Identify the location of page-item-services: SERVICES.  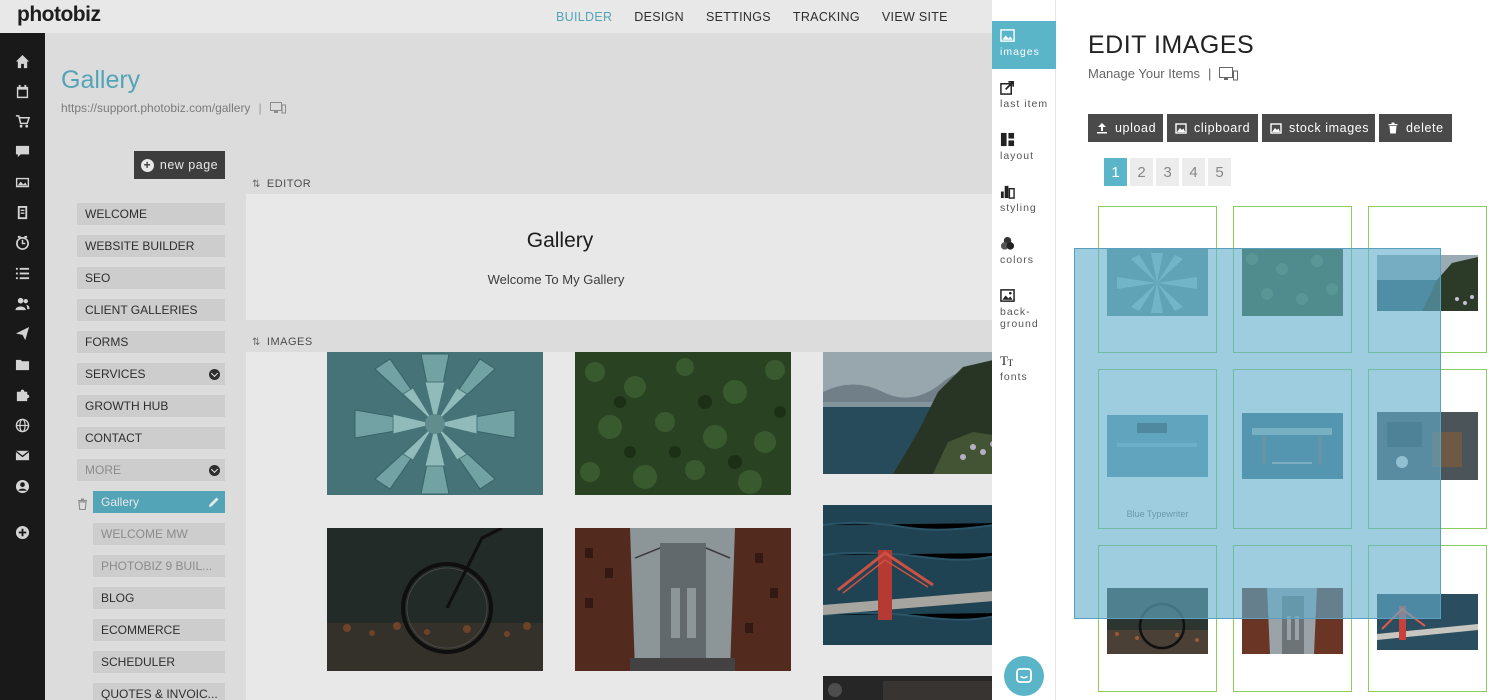
(151, 374).